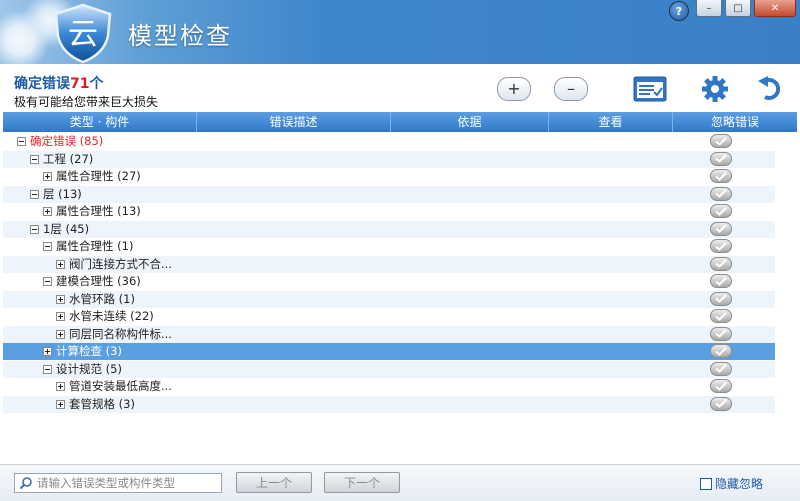 This screenshot has width=800, height=501. Describe the element at coordinates (611, 122) in the screenshot. I see `column-view: 查看` at that location.